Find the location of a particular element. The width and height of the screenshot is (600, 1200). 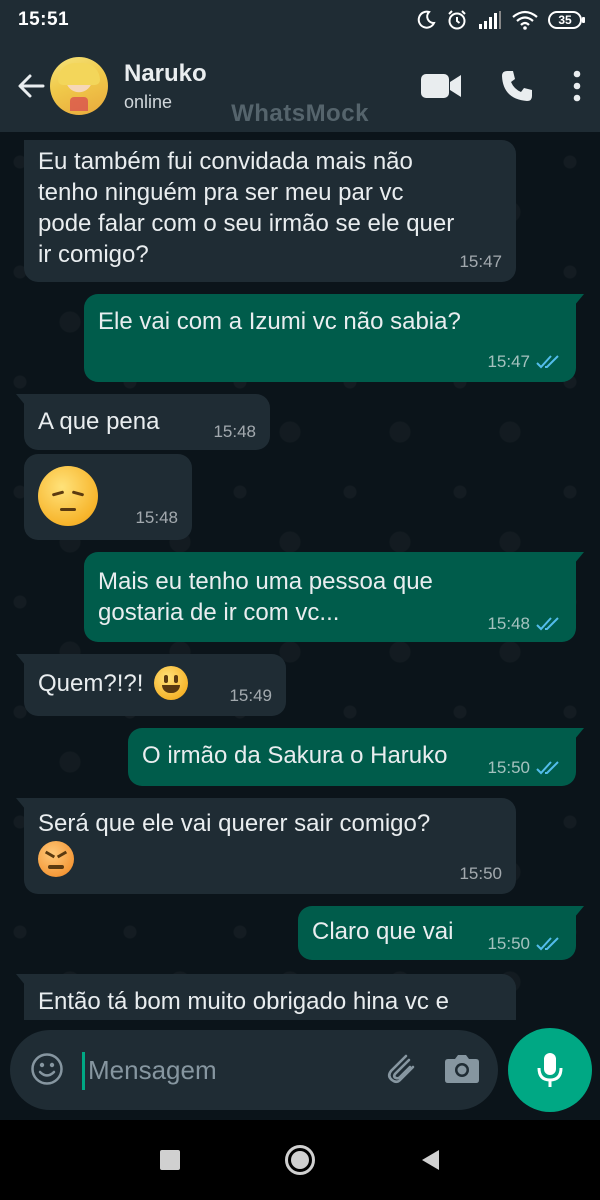

system-nav-bar is located at coordinates (300, 1160).